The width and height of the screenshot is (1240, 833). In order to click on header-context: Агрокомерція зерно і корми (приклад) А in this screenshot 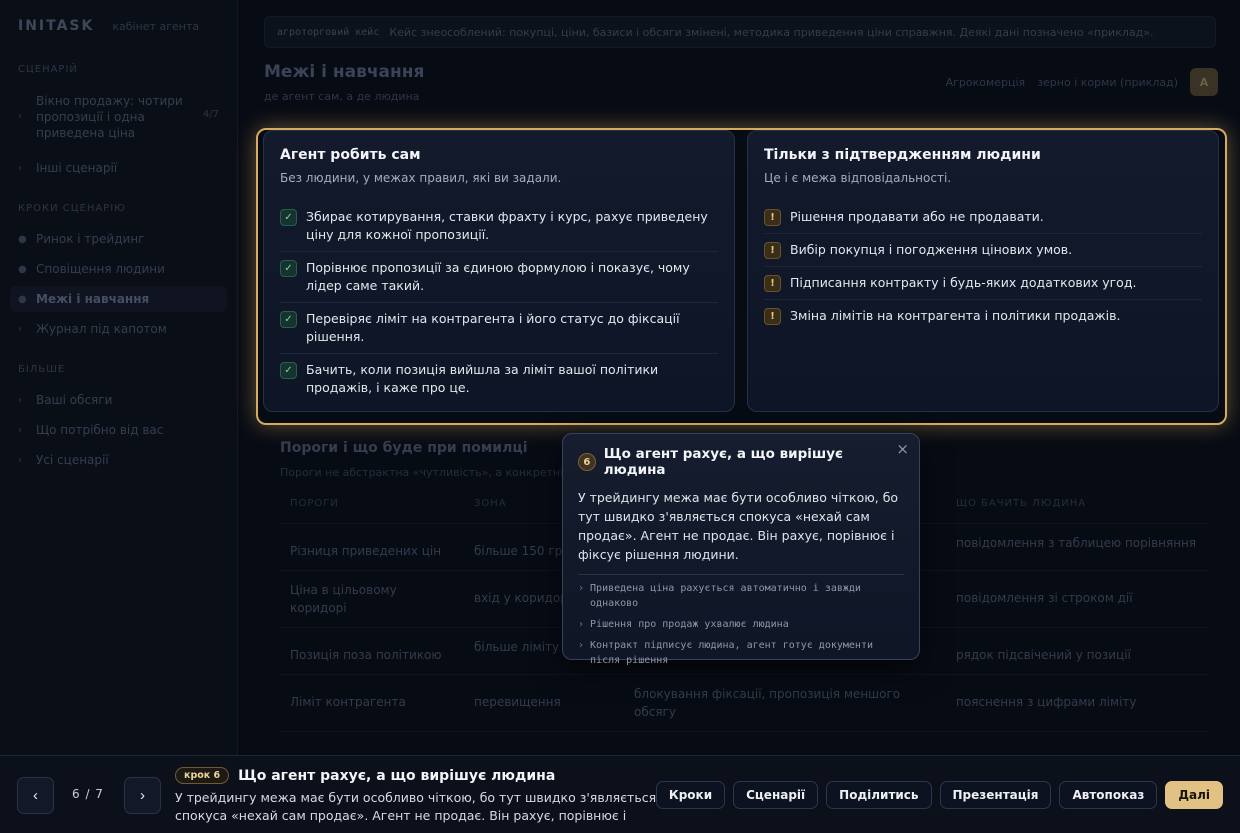, I will do `click(1082, 82)`.